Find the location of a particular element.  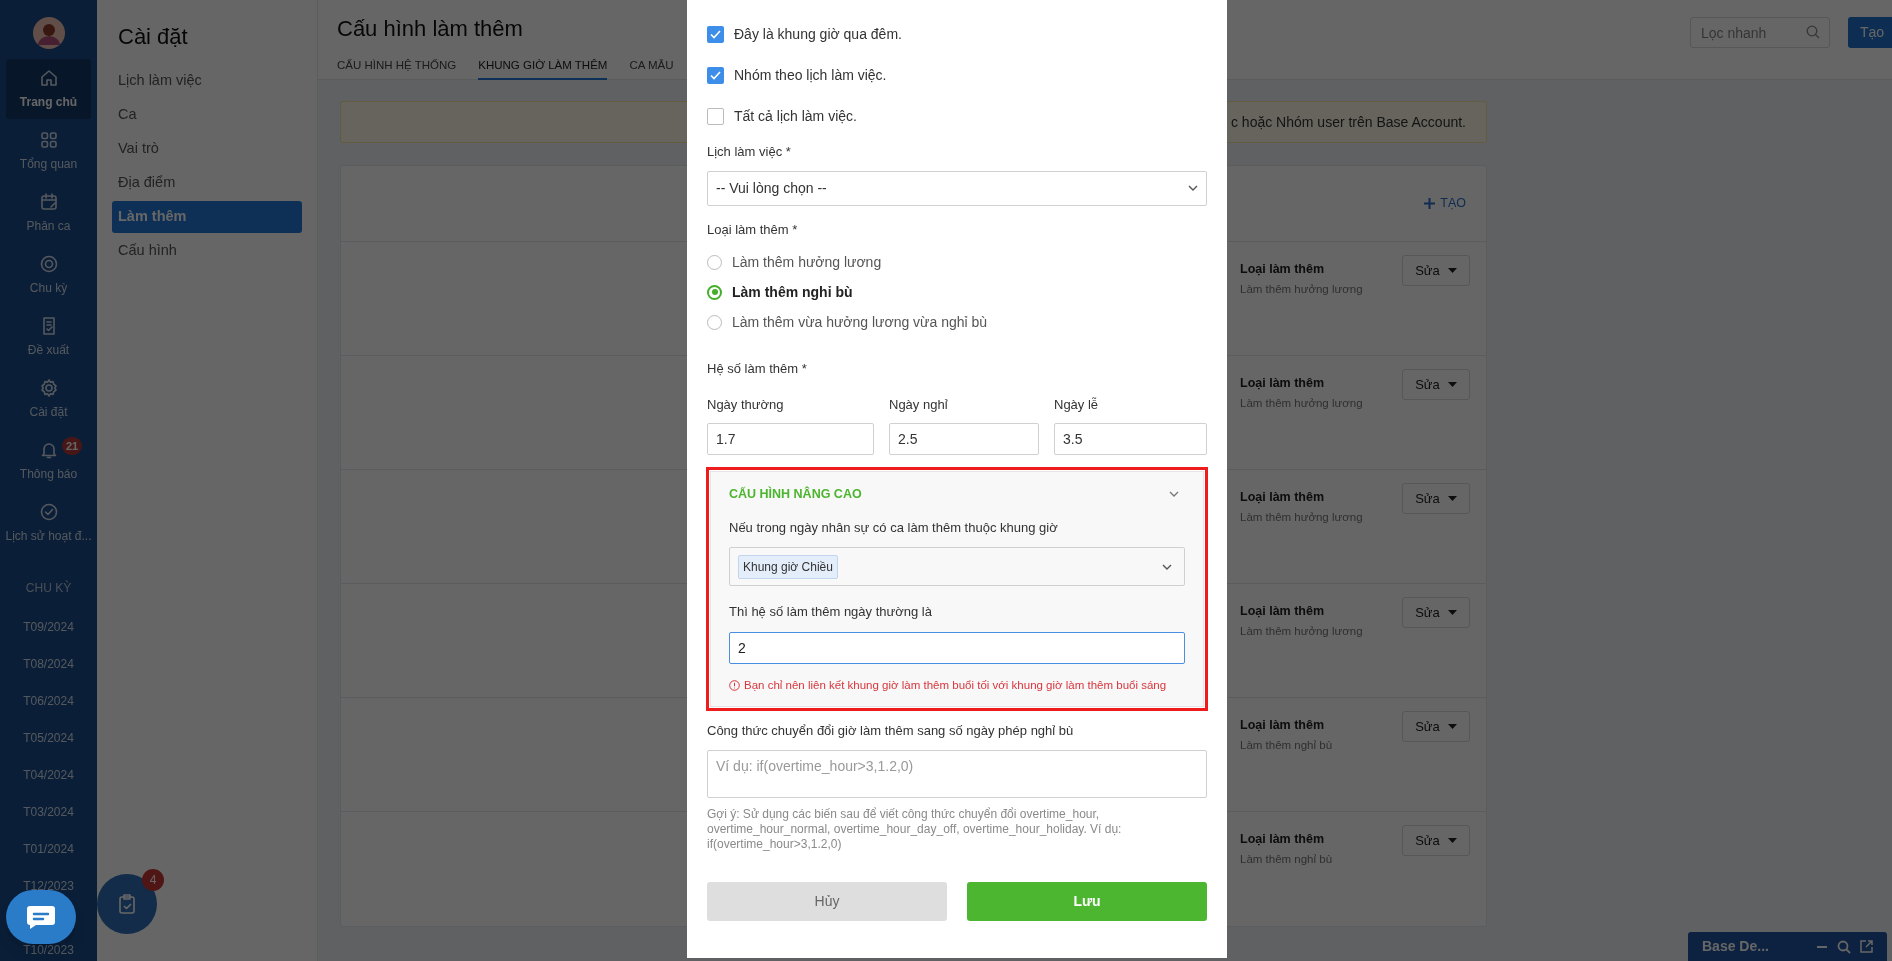

selected-tag: Khung giờ Chiều is located at coordinates (788, 566).